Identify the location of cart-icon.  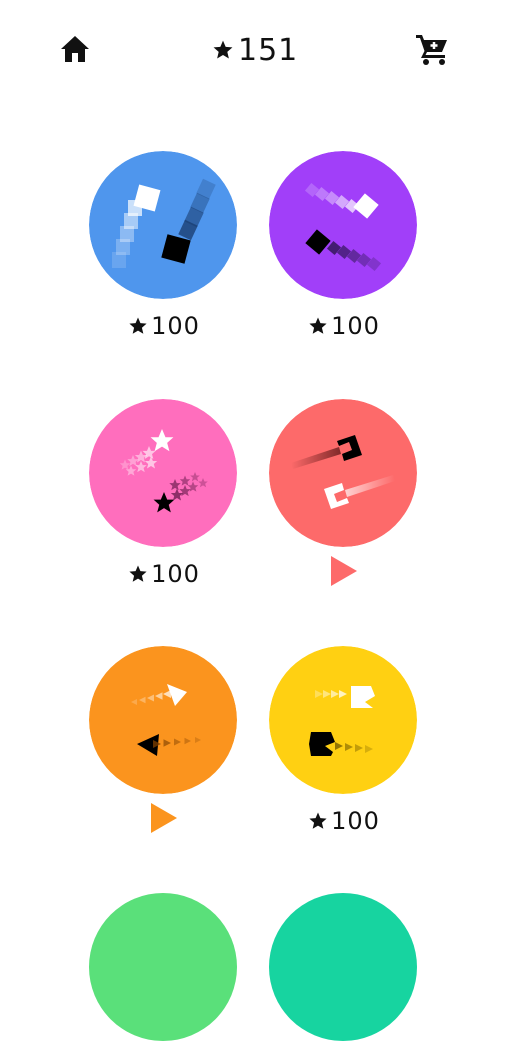
(432, 49).